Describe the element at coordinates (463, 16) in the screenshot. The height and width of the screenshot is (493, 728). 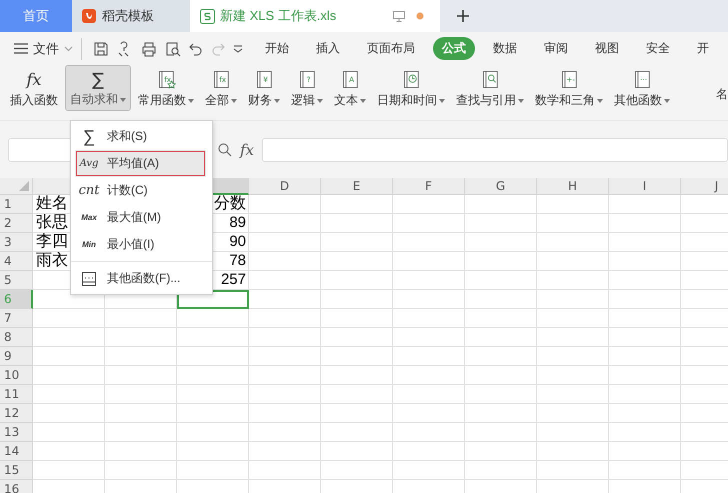
I see `new-tab-icon` at that location.